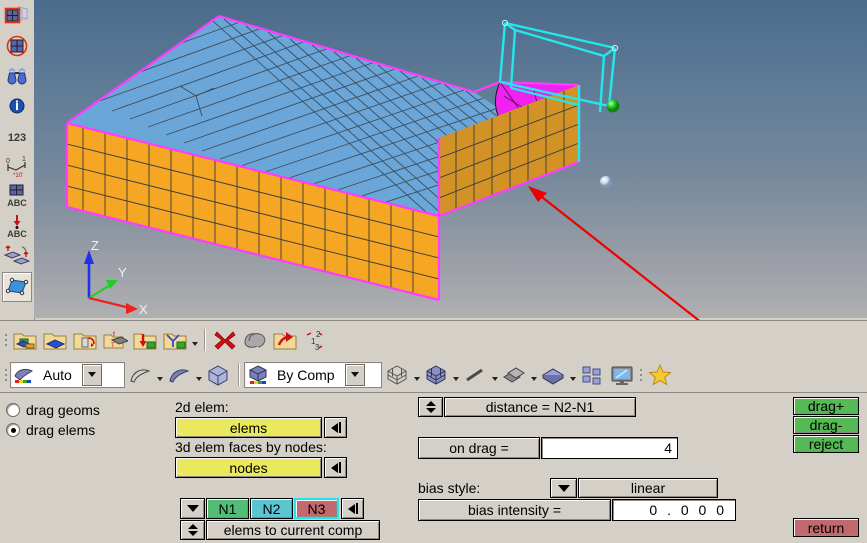 The image size is (867, 543). Describe the element at coordinates (17, 166) in the screenshot. I see `measure-icon: 0 1 *10'` at that location.